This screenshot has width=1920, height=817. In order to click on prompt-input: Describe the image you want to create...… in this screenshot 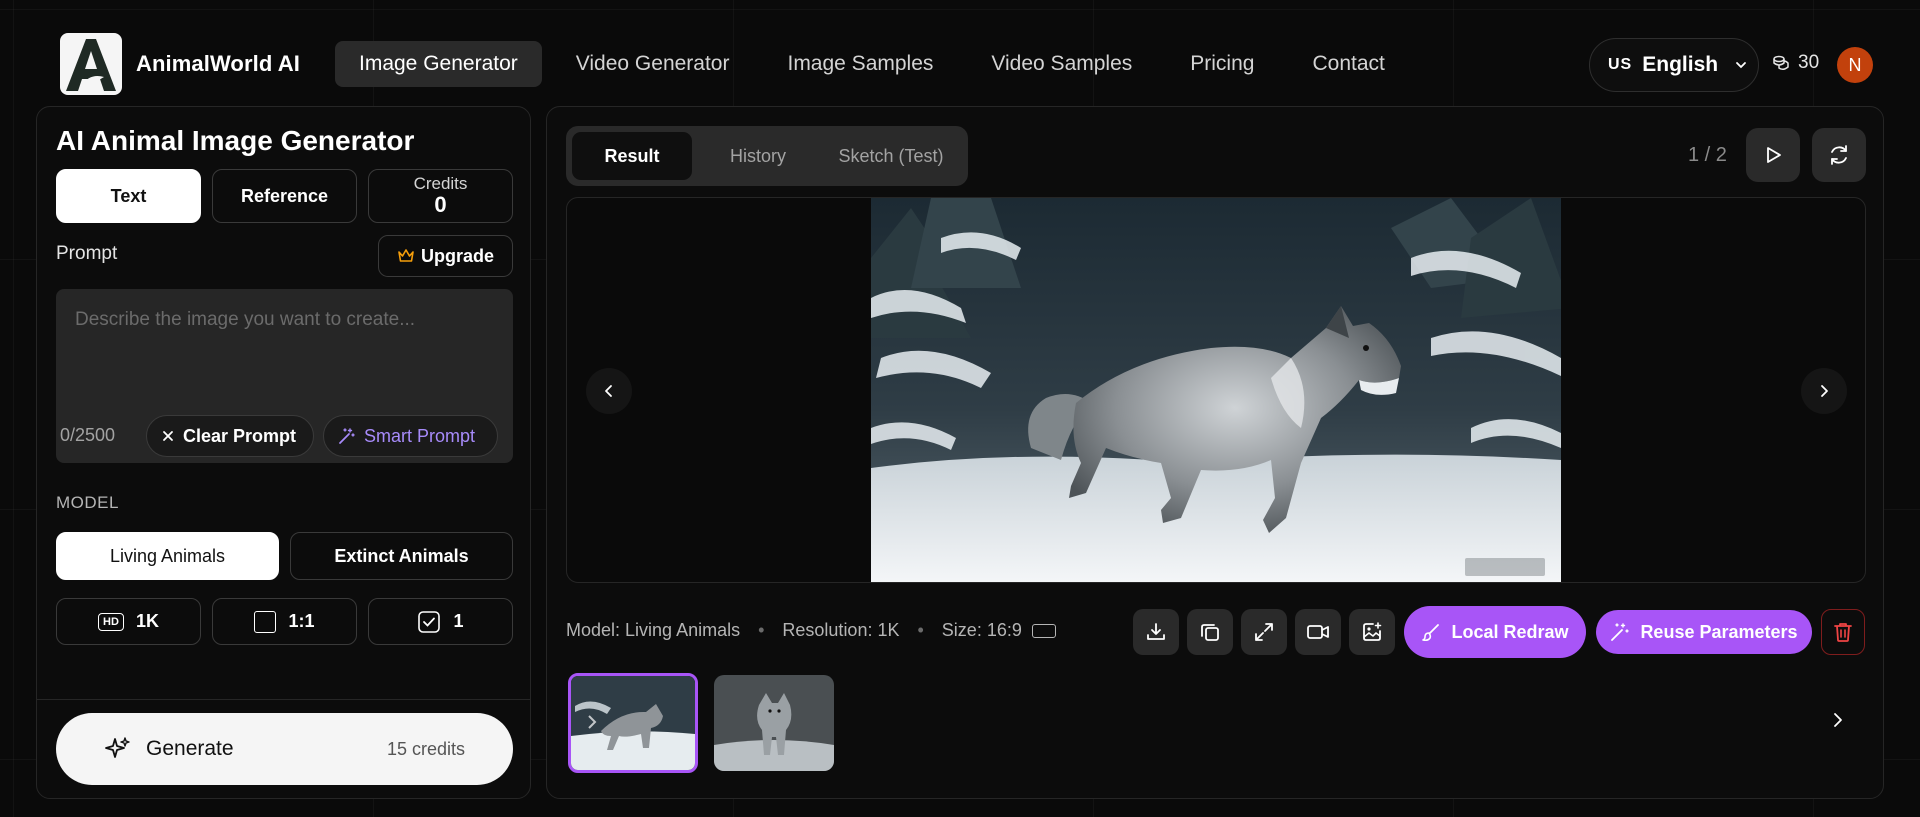, I will do `click(284, 376)`.